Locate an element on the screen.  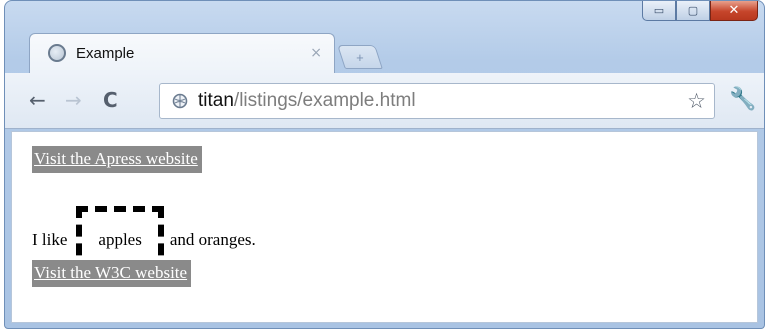
tab-content: Example × is located at coordinates (185, 53).